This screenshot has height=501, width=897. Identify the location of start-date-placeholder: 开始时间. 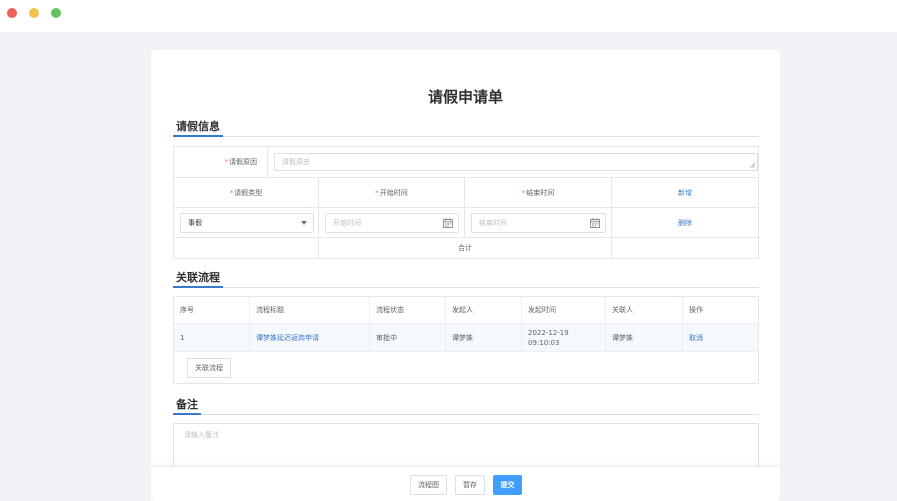
(347, 223).